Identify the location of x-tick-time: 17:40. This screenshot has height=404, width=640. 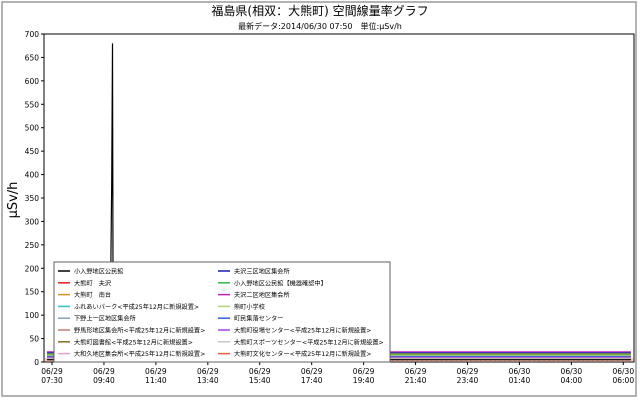
(312, 380).